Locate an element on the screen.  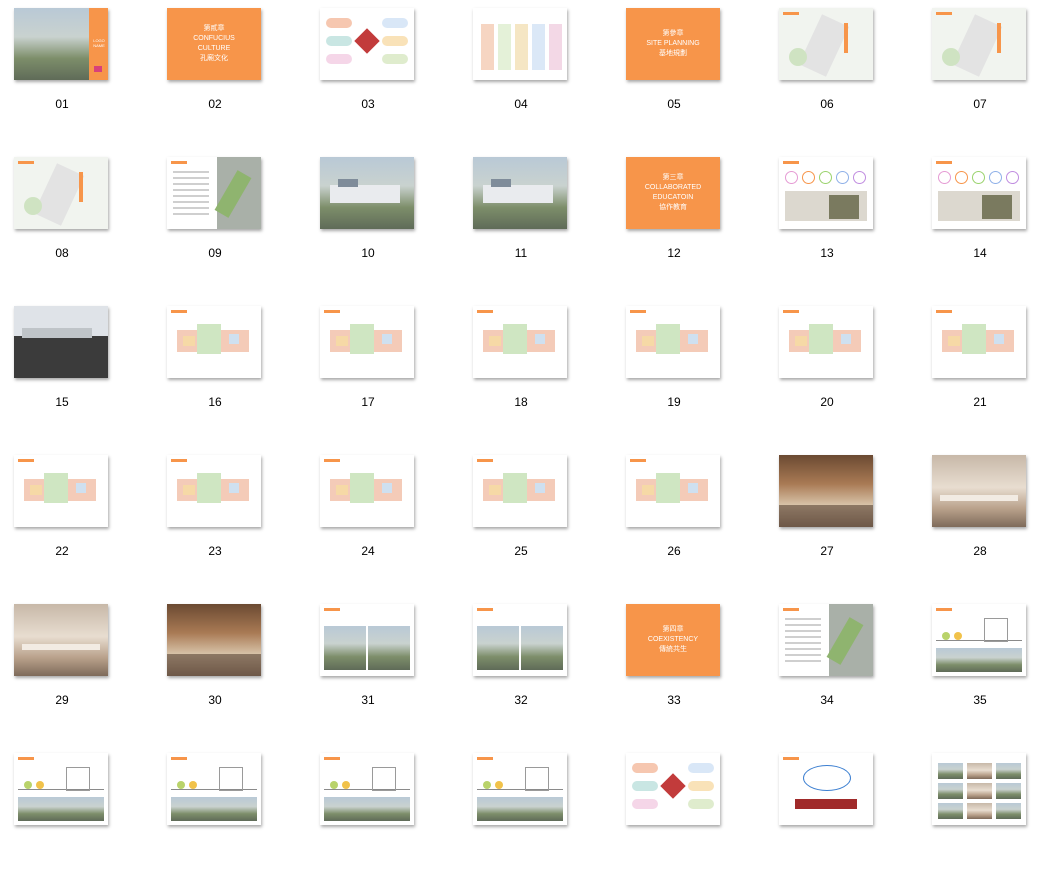
slide-thumbnail-tile: 第貳章 CONFUCIUS CULTURE 孔廟文化 02 is located at coordinates (225, 67).